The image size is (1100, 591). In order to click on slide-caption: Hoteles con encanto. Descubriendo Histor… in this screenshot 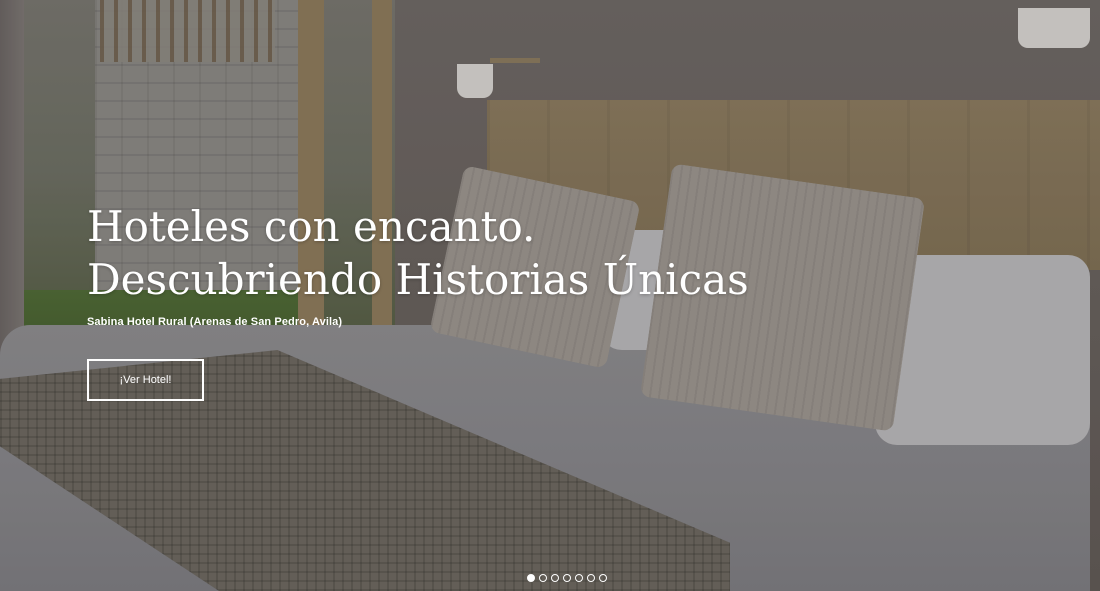, I will do `click(418, 264)`.